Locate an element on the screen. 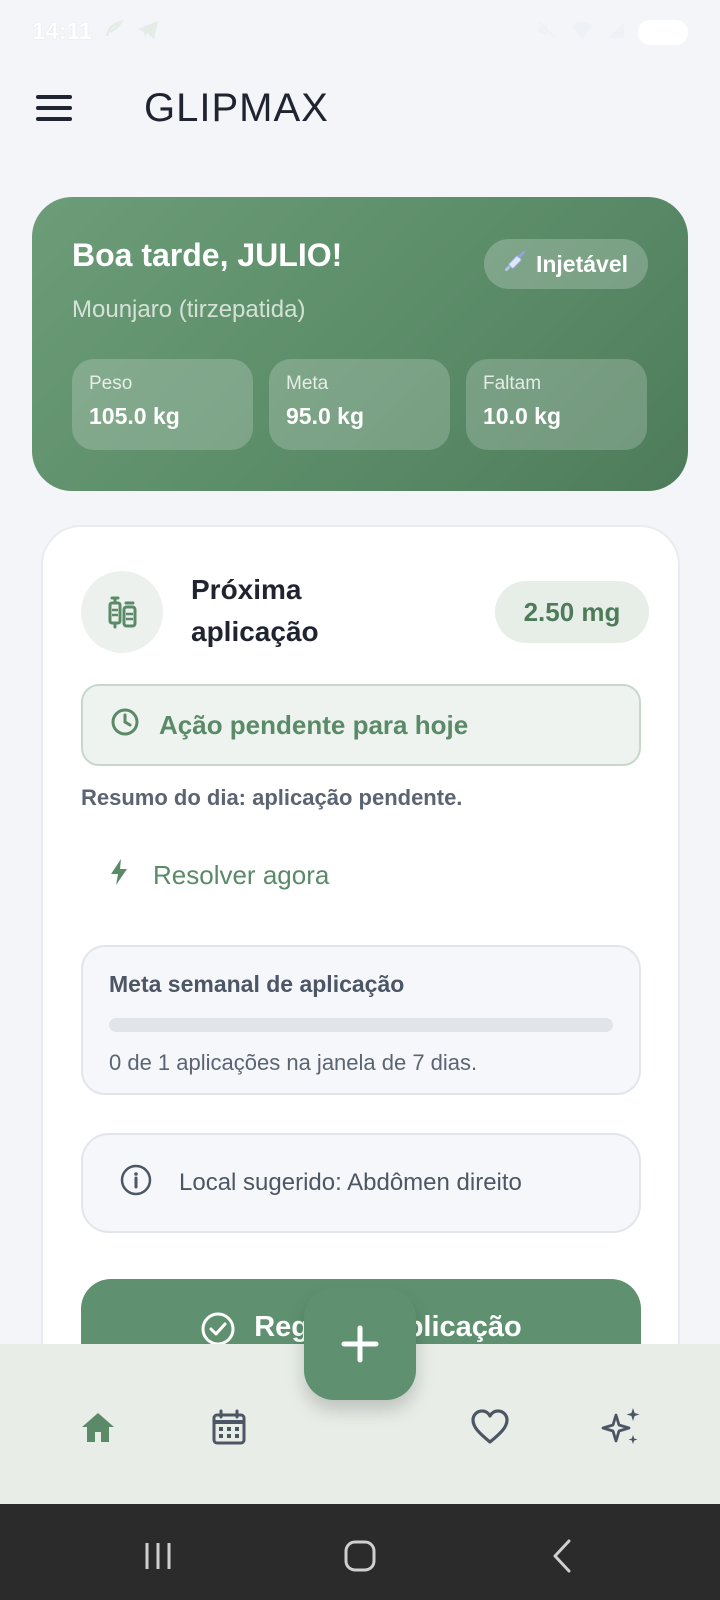 The height and width of the screenshot is (1600, 720). stat-label: Meta is located at coordinates (307, 383).